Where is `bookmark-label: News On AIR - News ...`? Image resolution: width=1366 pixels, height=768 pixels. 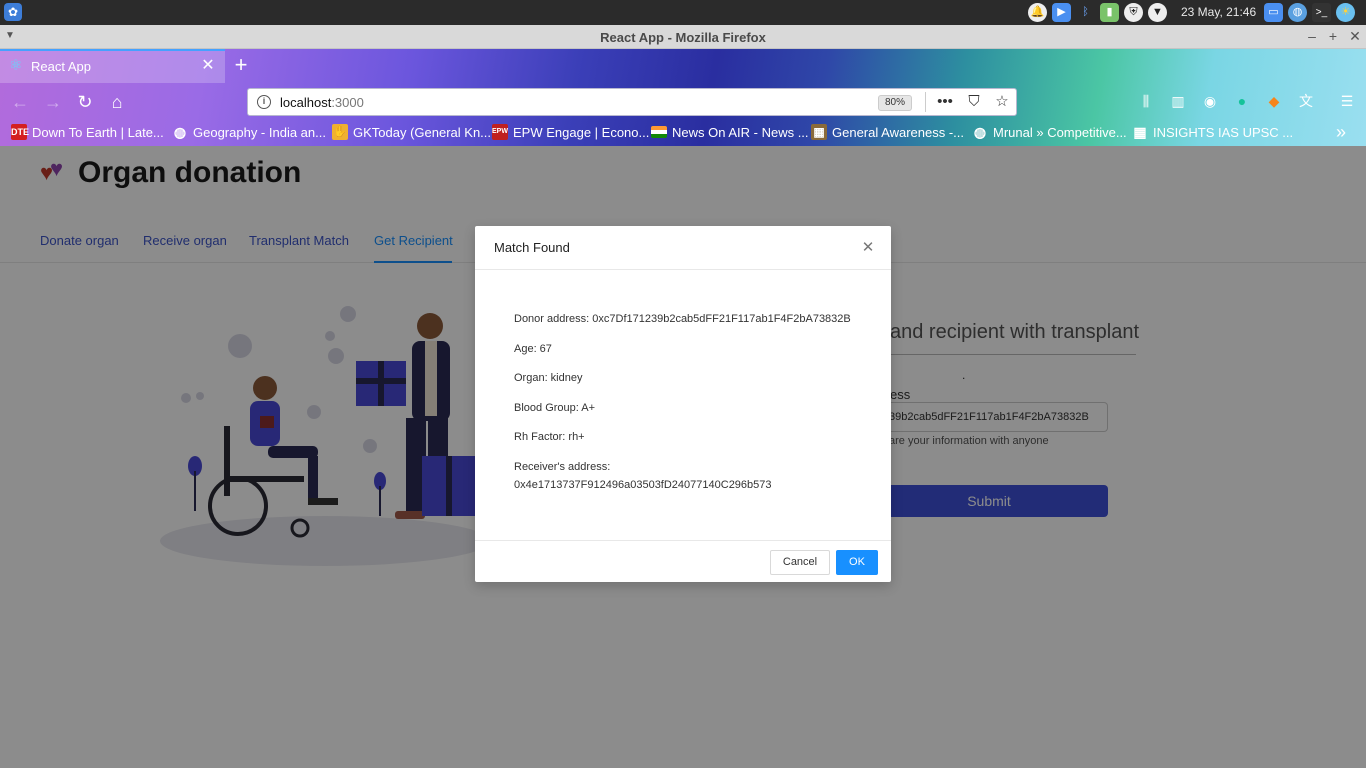
bookmark-label: News On AIR - News ... is located at coordinates (740, 132).